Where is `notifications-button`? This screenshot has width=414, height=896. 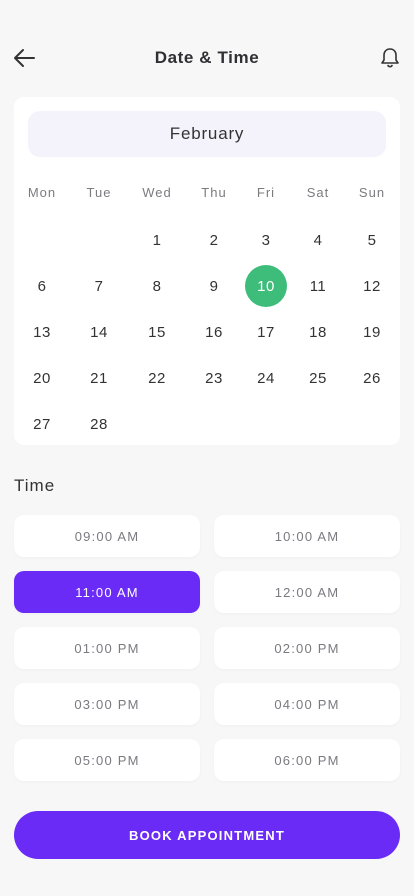 notifications-button is located at coordinates (390, 58).